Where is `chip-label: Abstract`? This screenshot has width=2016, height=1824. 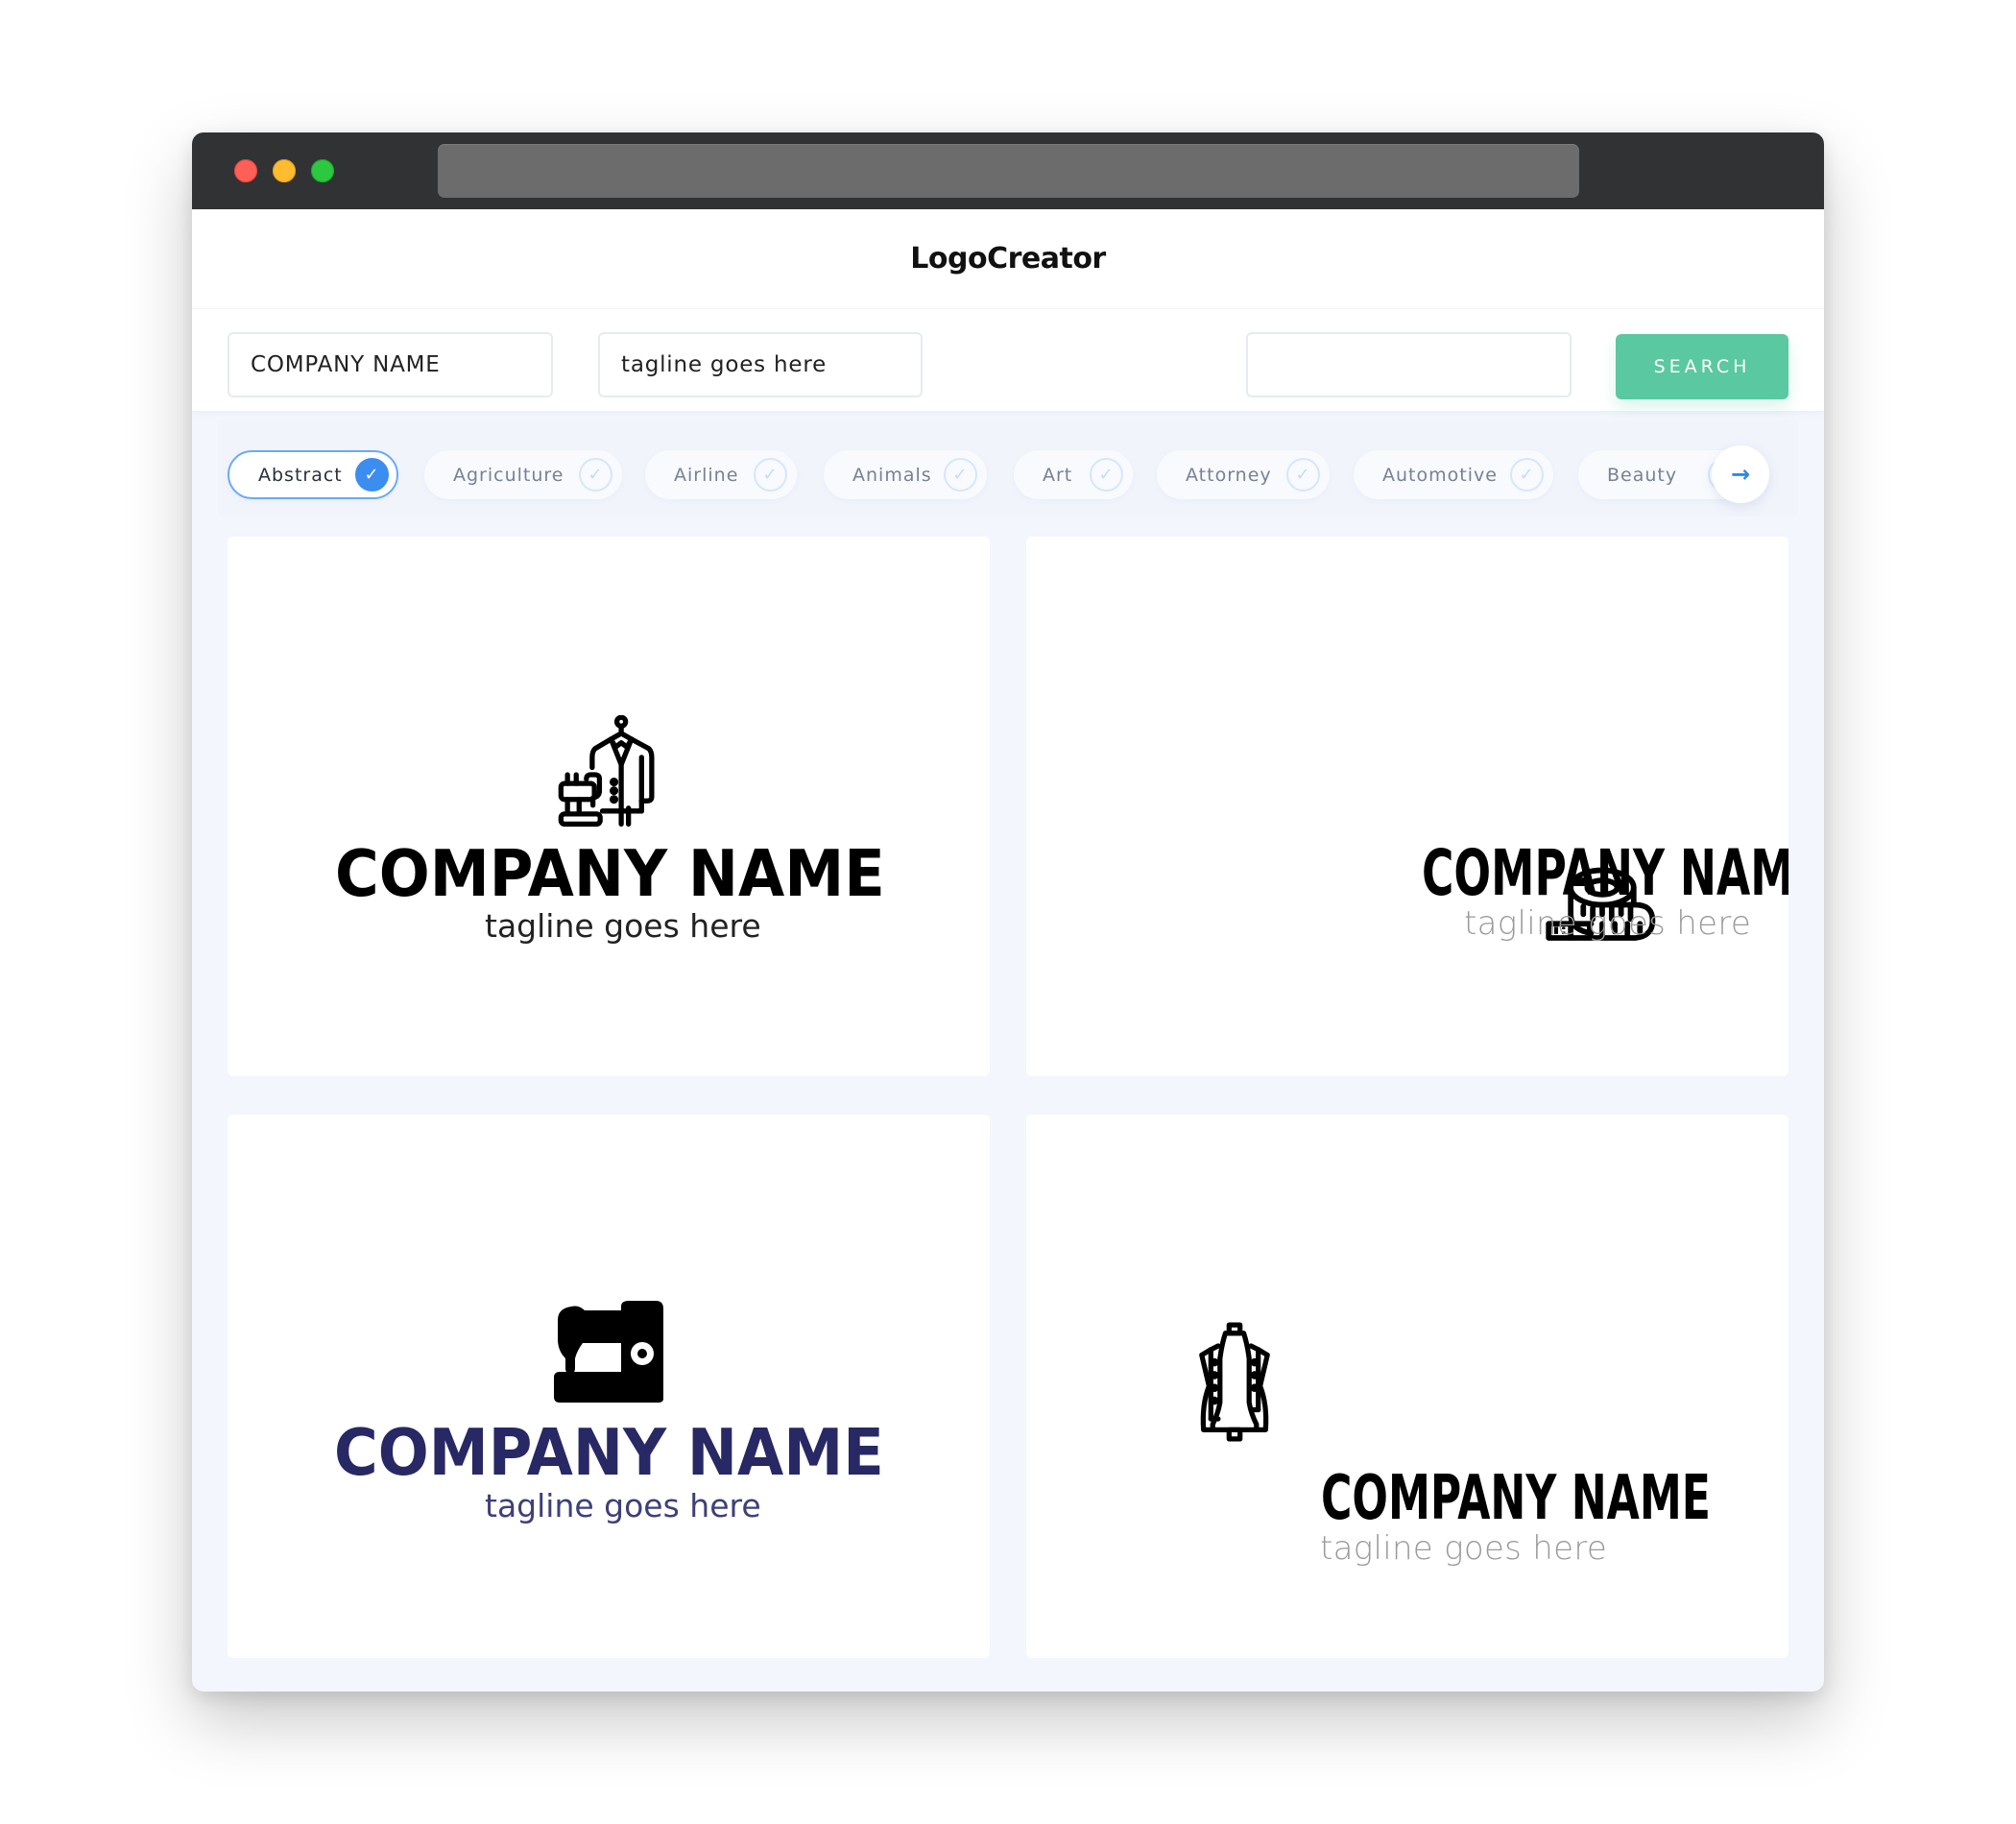 chip-label: Abstract is located at coordinates (300, 475).